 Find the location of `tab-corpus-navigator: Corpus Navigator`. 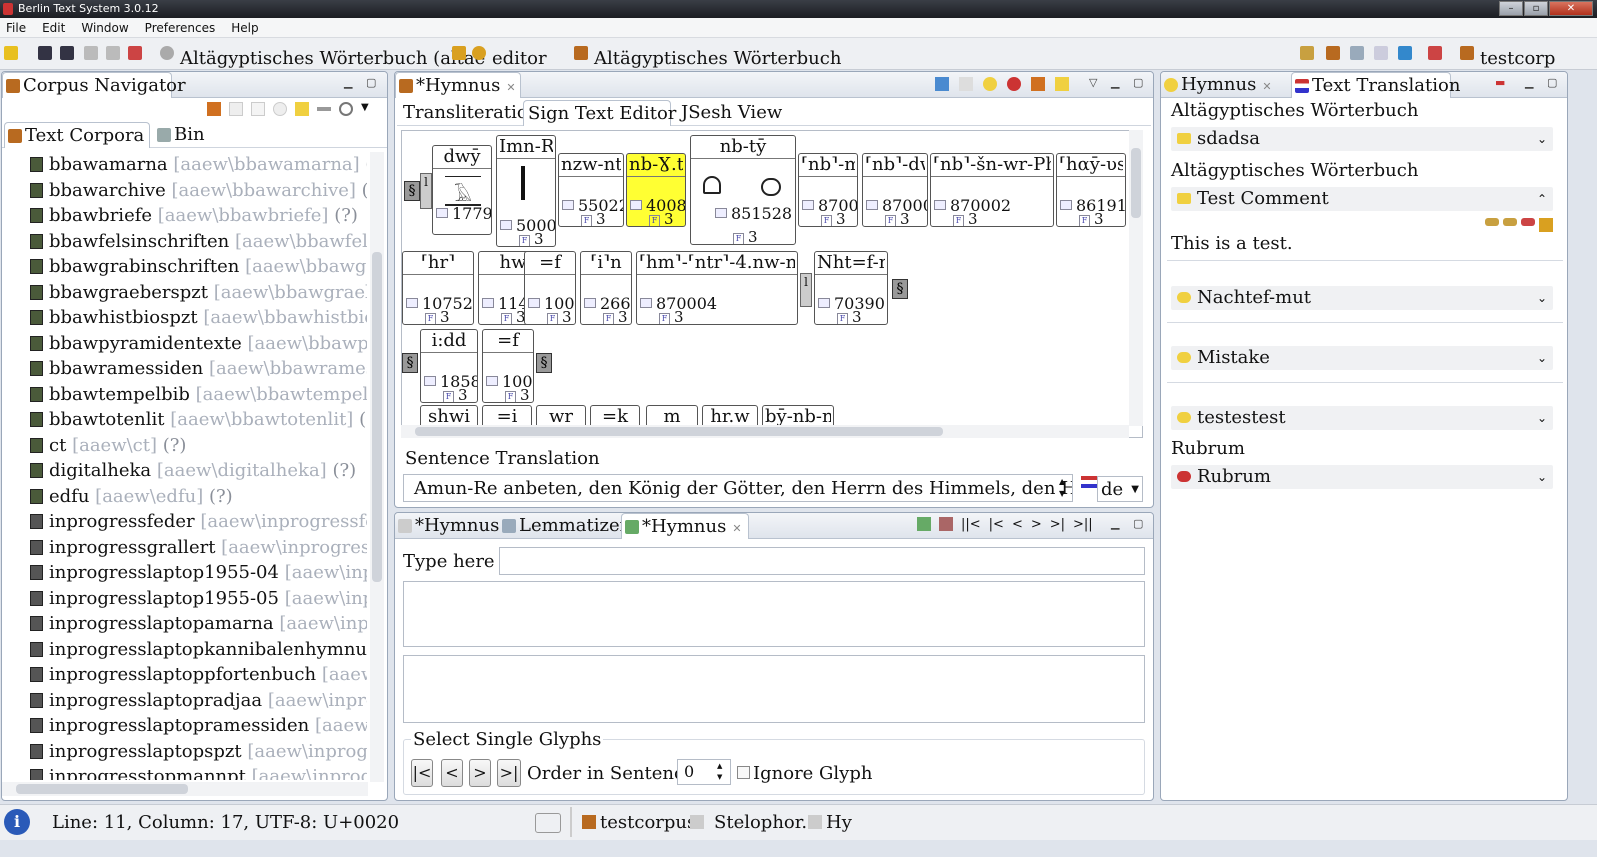

tab-corpus-navigator: Corpus Navigator is located at coordinates (94, 85).